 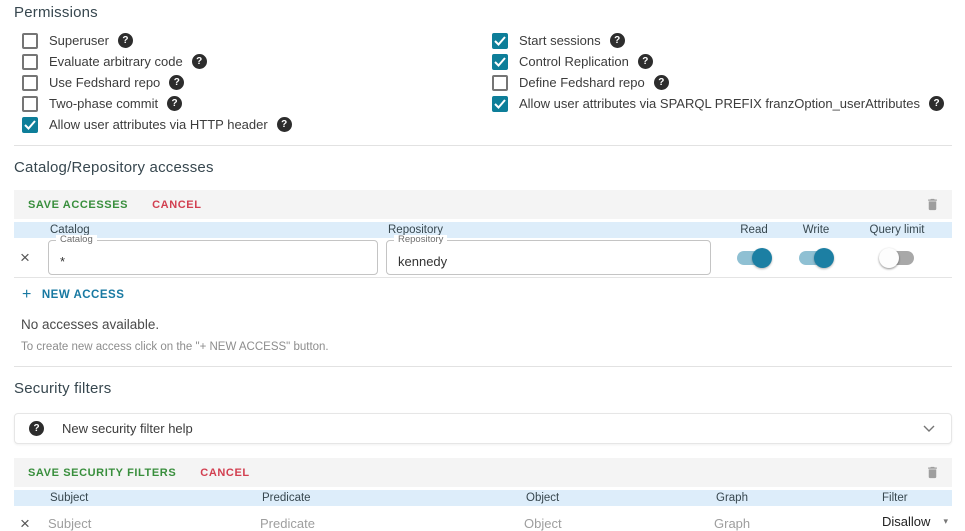 What do you see at coordinates (158, 124) in the screenshot?
I see `permission-label: Allow user attributes via HTTP header` at bounding box center [158, 124].